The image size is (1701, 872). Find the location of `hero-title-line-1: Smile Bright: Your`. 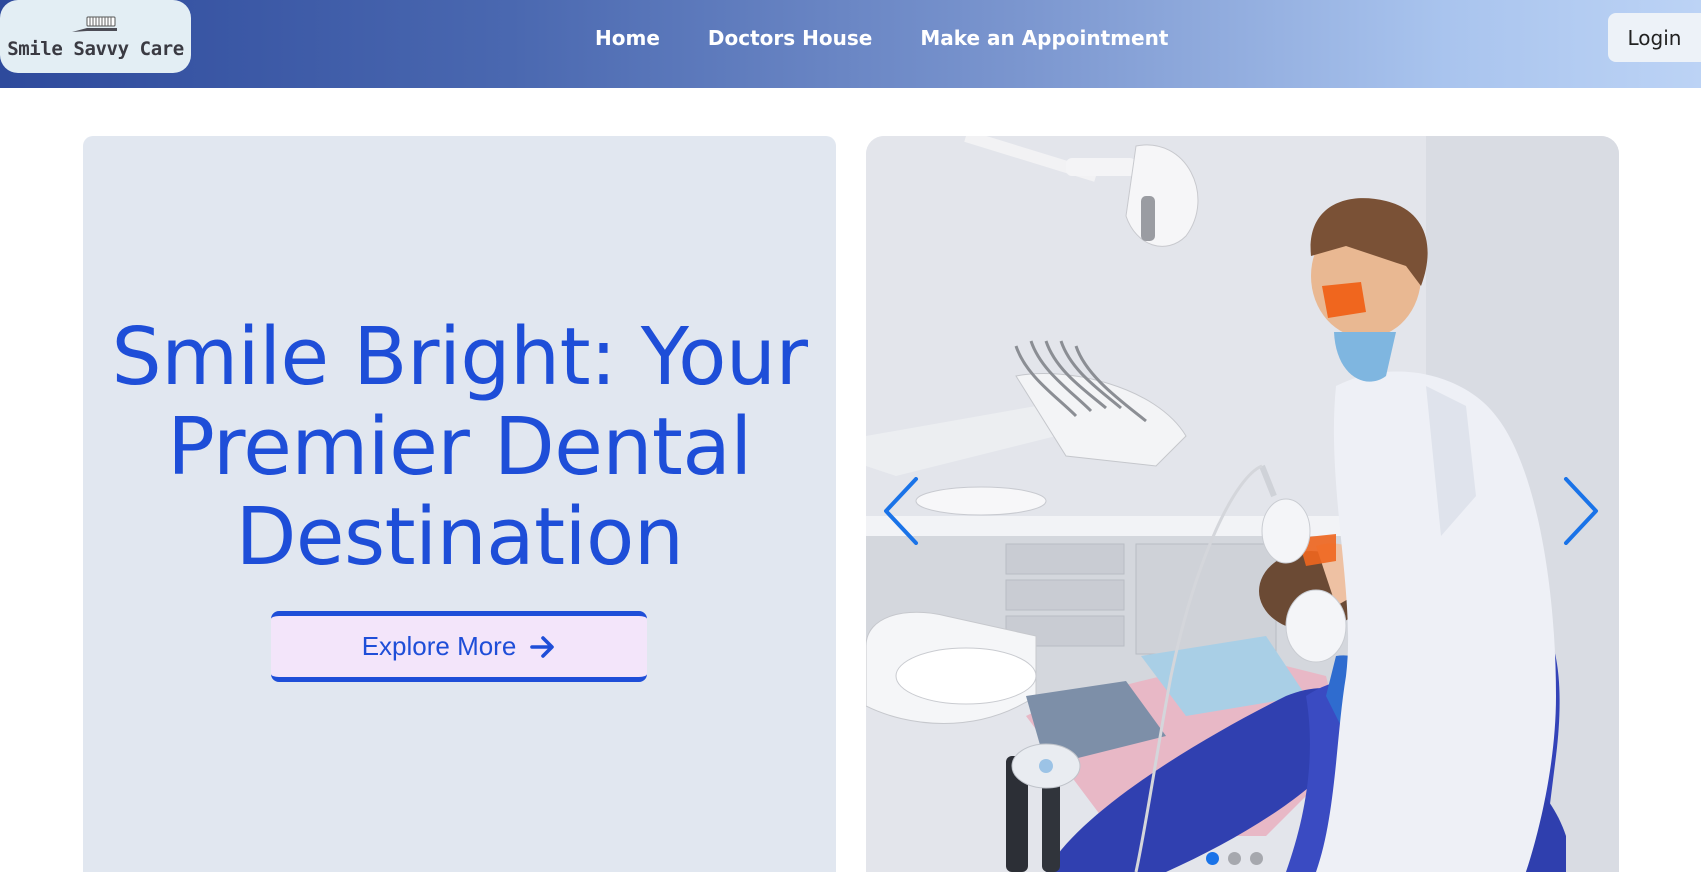

hero-title-line-1: Smile Bright: Your is located at coordinates (459, 357).